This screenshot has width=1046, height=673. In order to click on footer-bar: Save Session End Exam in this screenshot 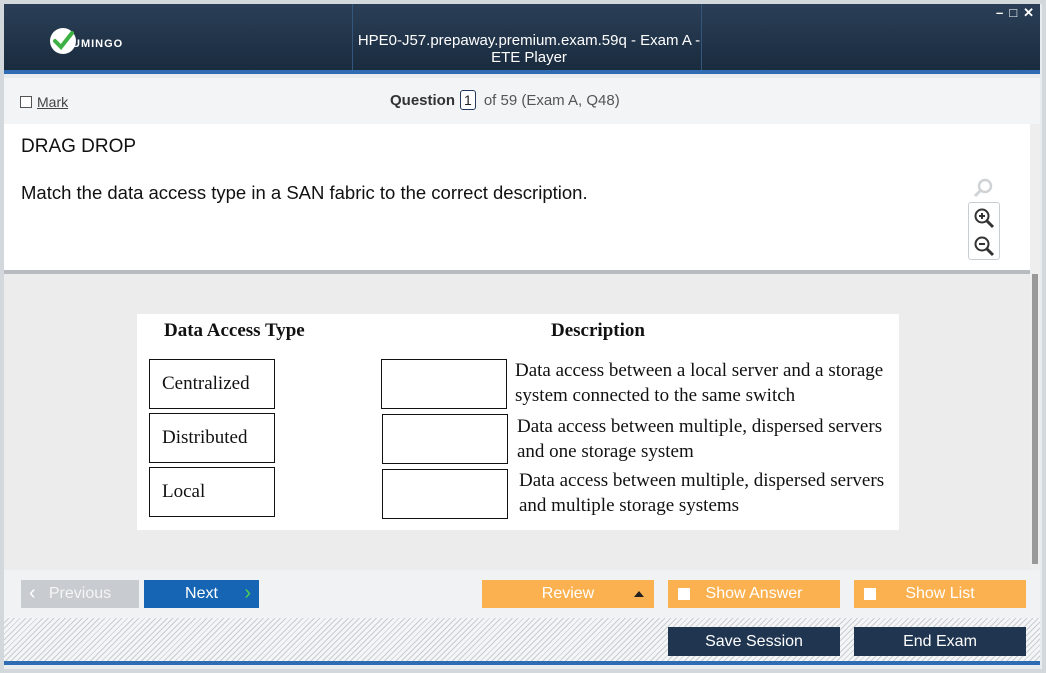, I will do `click(522, 641)`.